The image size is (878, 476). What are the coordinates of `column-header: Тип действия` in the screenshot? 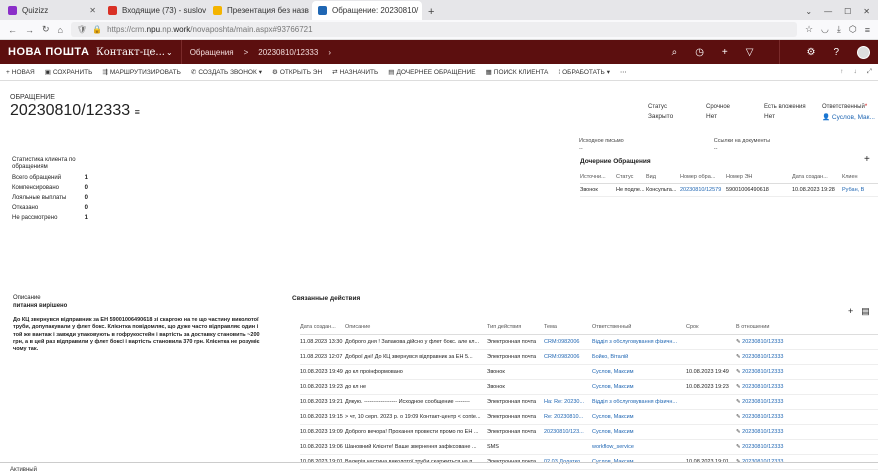 It's located at (515, 327).